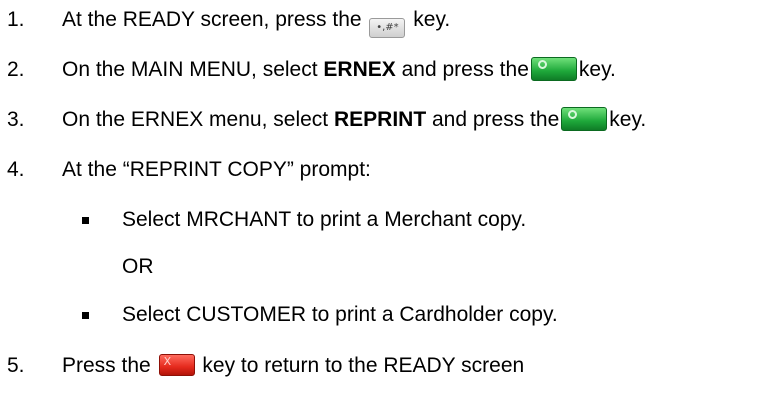  Describe the element at coordinates (16, 19) in the screenshot. I see `step-number: 1.` at that location.